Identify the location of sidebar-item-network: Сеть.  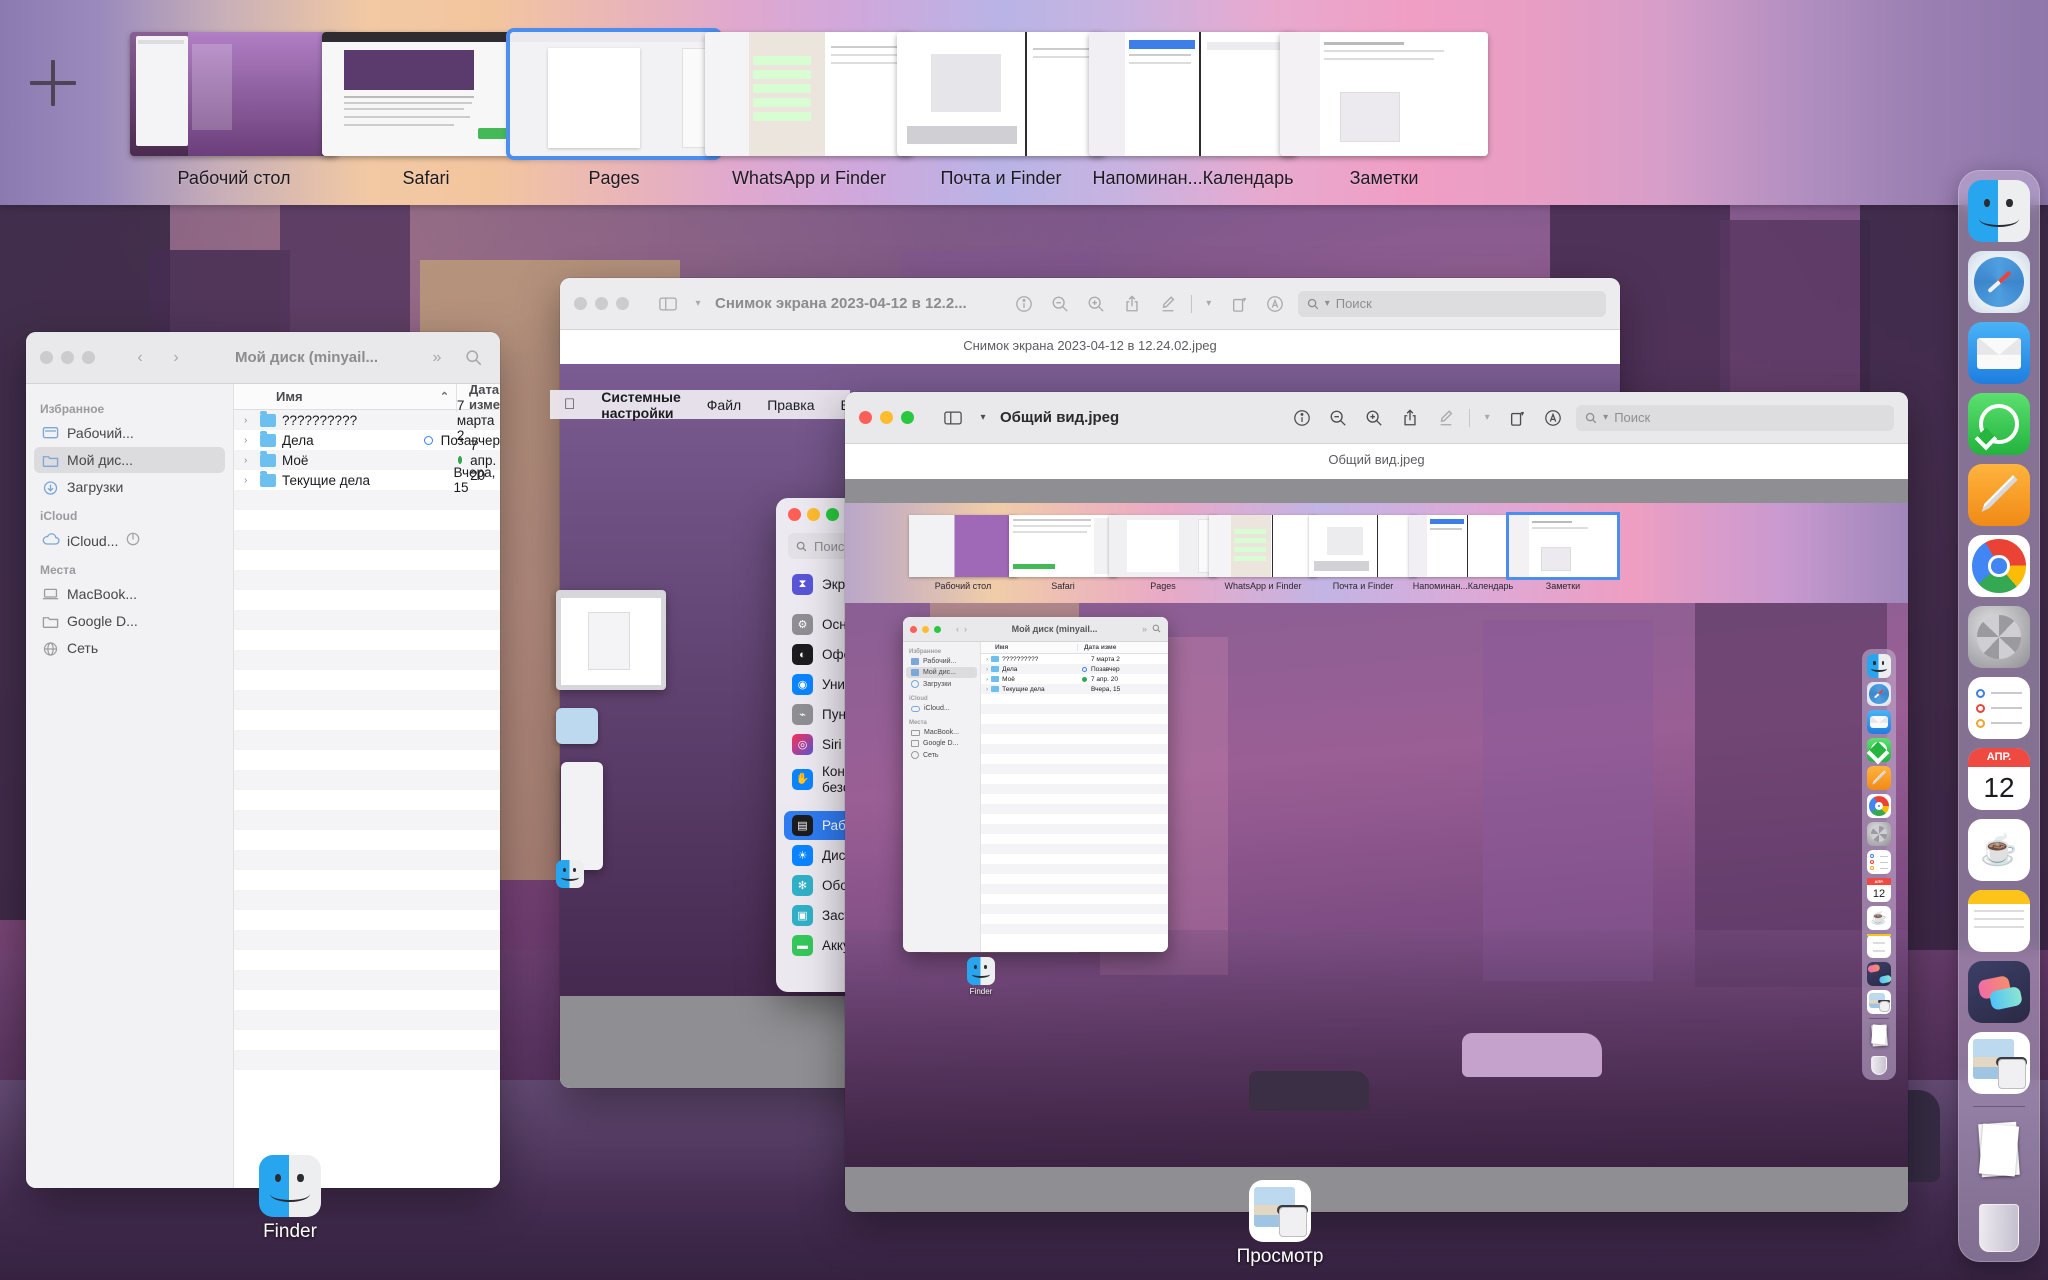
(129, 648).